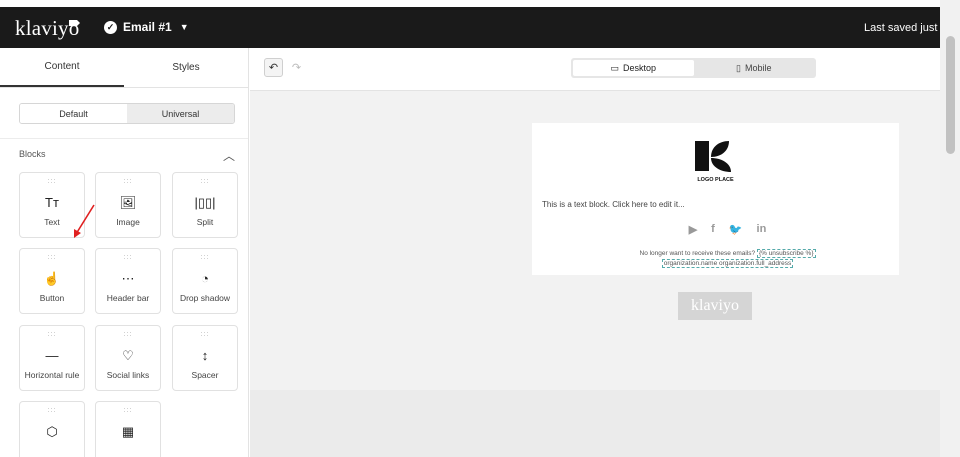 The width and height of the screenshot is (960, 457). What do you see at coordinates (184, 27) in the screenshot?
I see `caret-down-icon: ▼` at bounding box center [184, 27].